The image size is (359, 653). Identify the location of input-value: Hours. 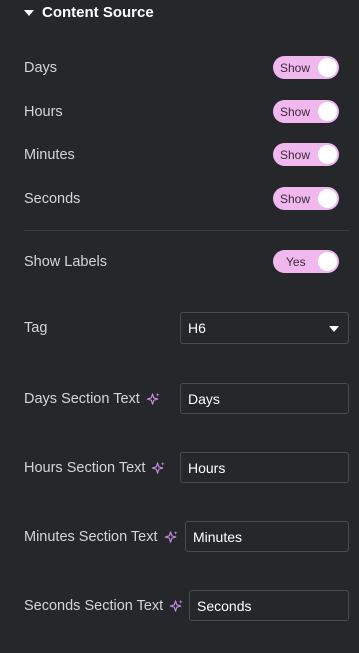
(207, 467).